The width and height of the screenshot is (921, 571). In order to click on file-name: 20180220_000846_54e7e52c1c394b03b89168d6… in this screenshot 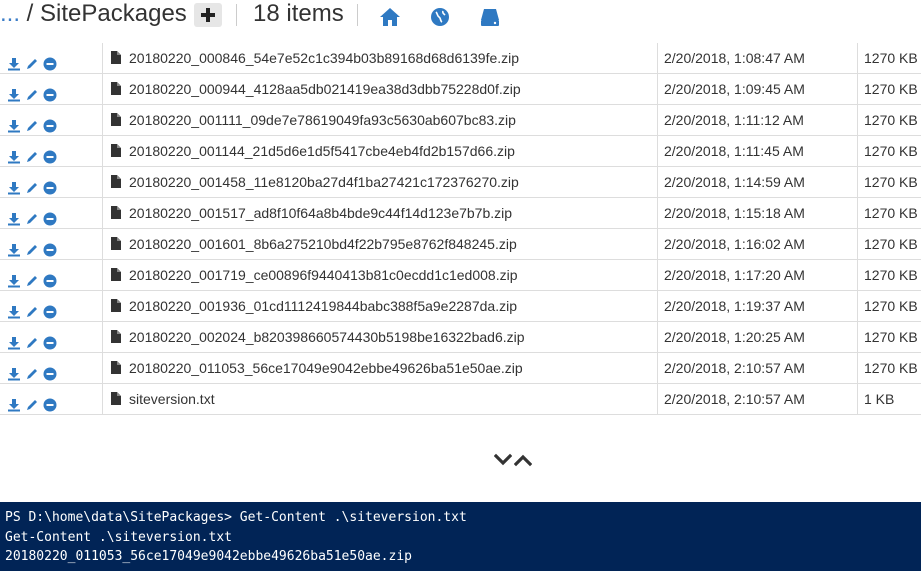, I will do `click(324, 58)`.